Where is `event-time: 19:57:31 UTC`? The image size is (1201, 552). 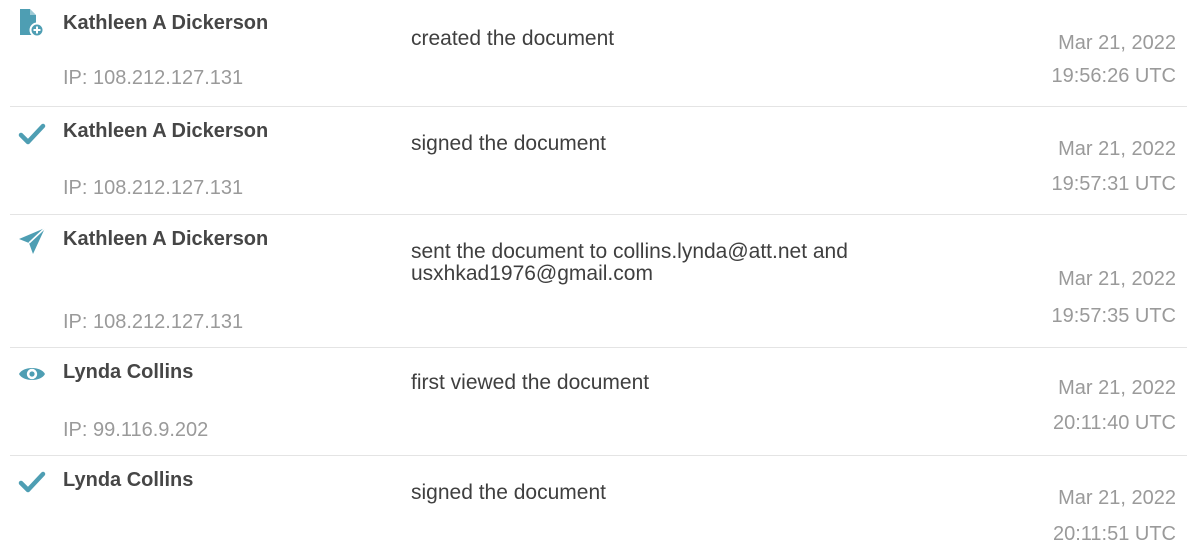
event-time: 19:57:31 UTC is located at coordinates (1113, 184).